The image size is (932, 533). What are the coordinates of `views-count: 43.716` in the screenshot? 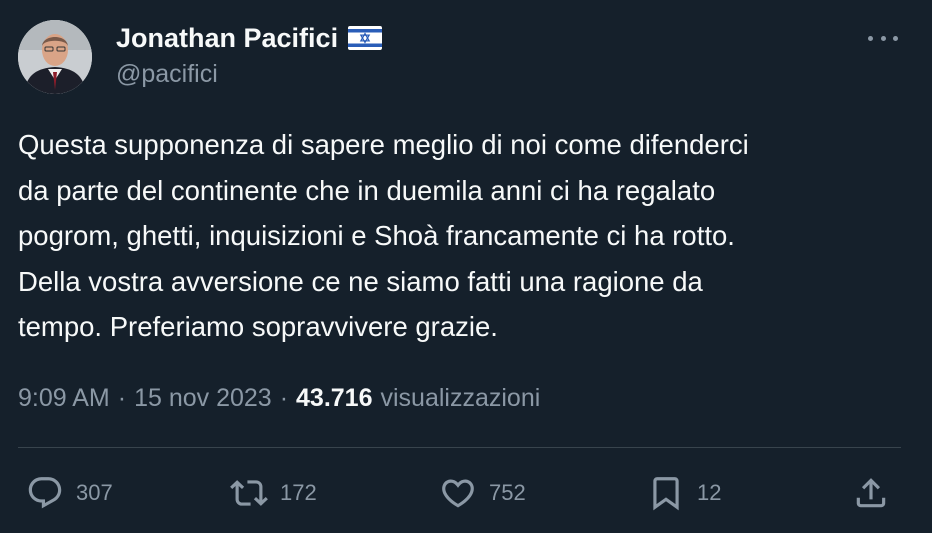 It's located at (334, 397).